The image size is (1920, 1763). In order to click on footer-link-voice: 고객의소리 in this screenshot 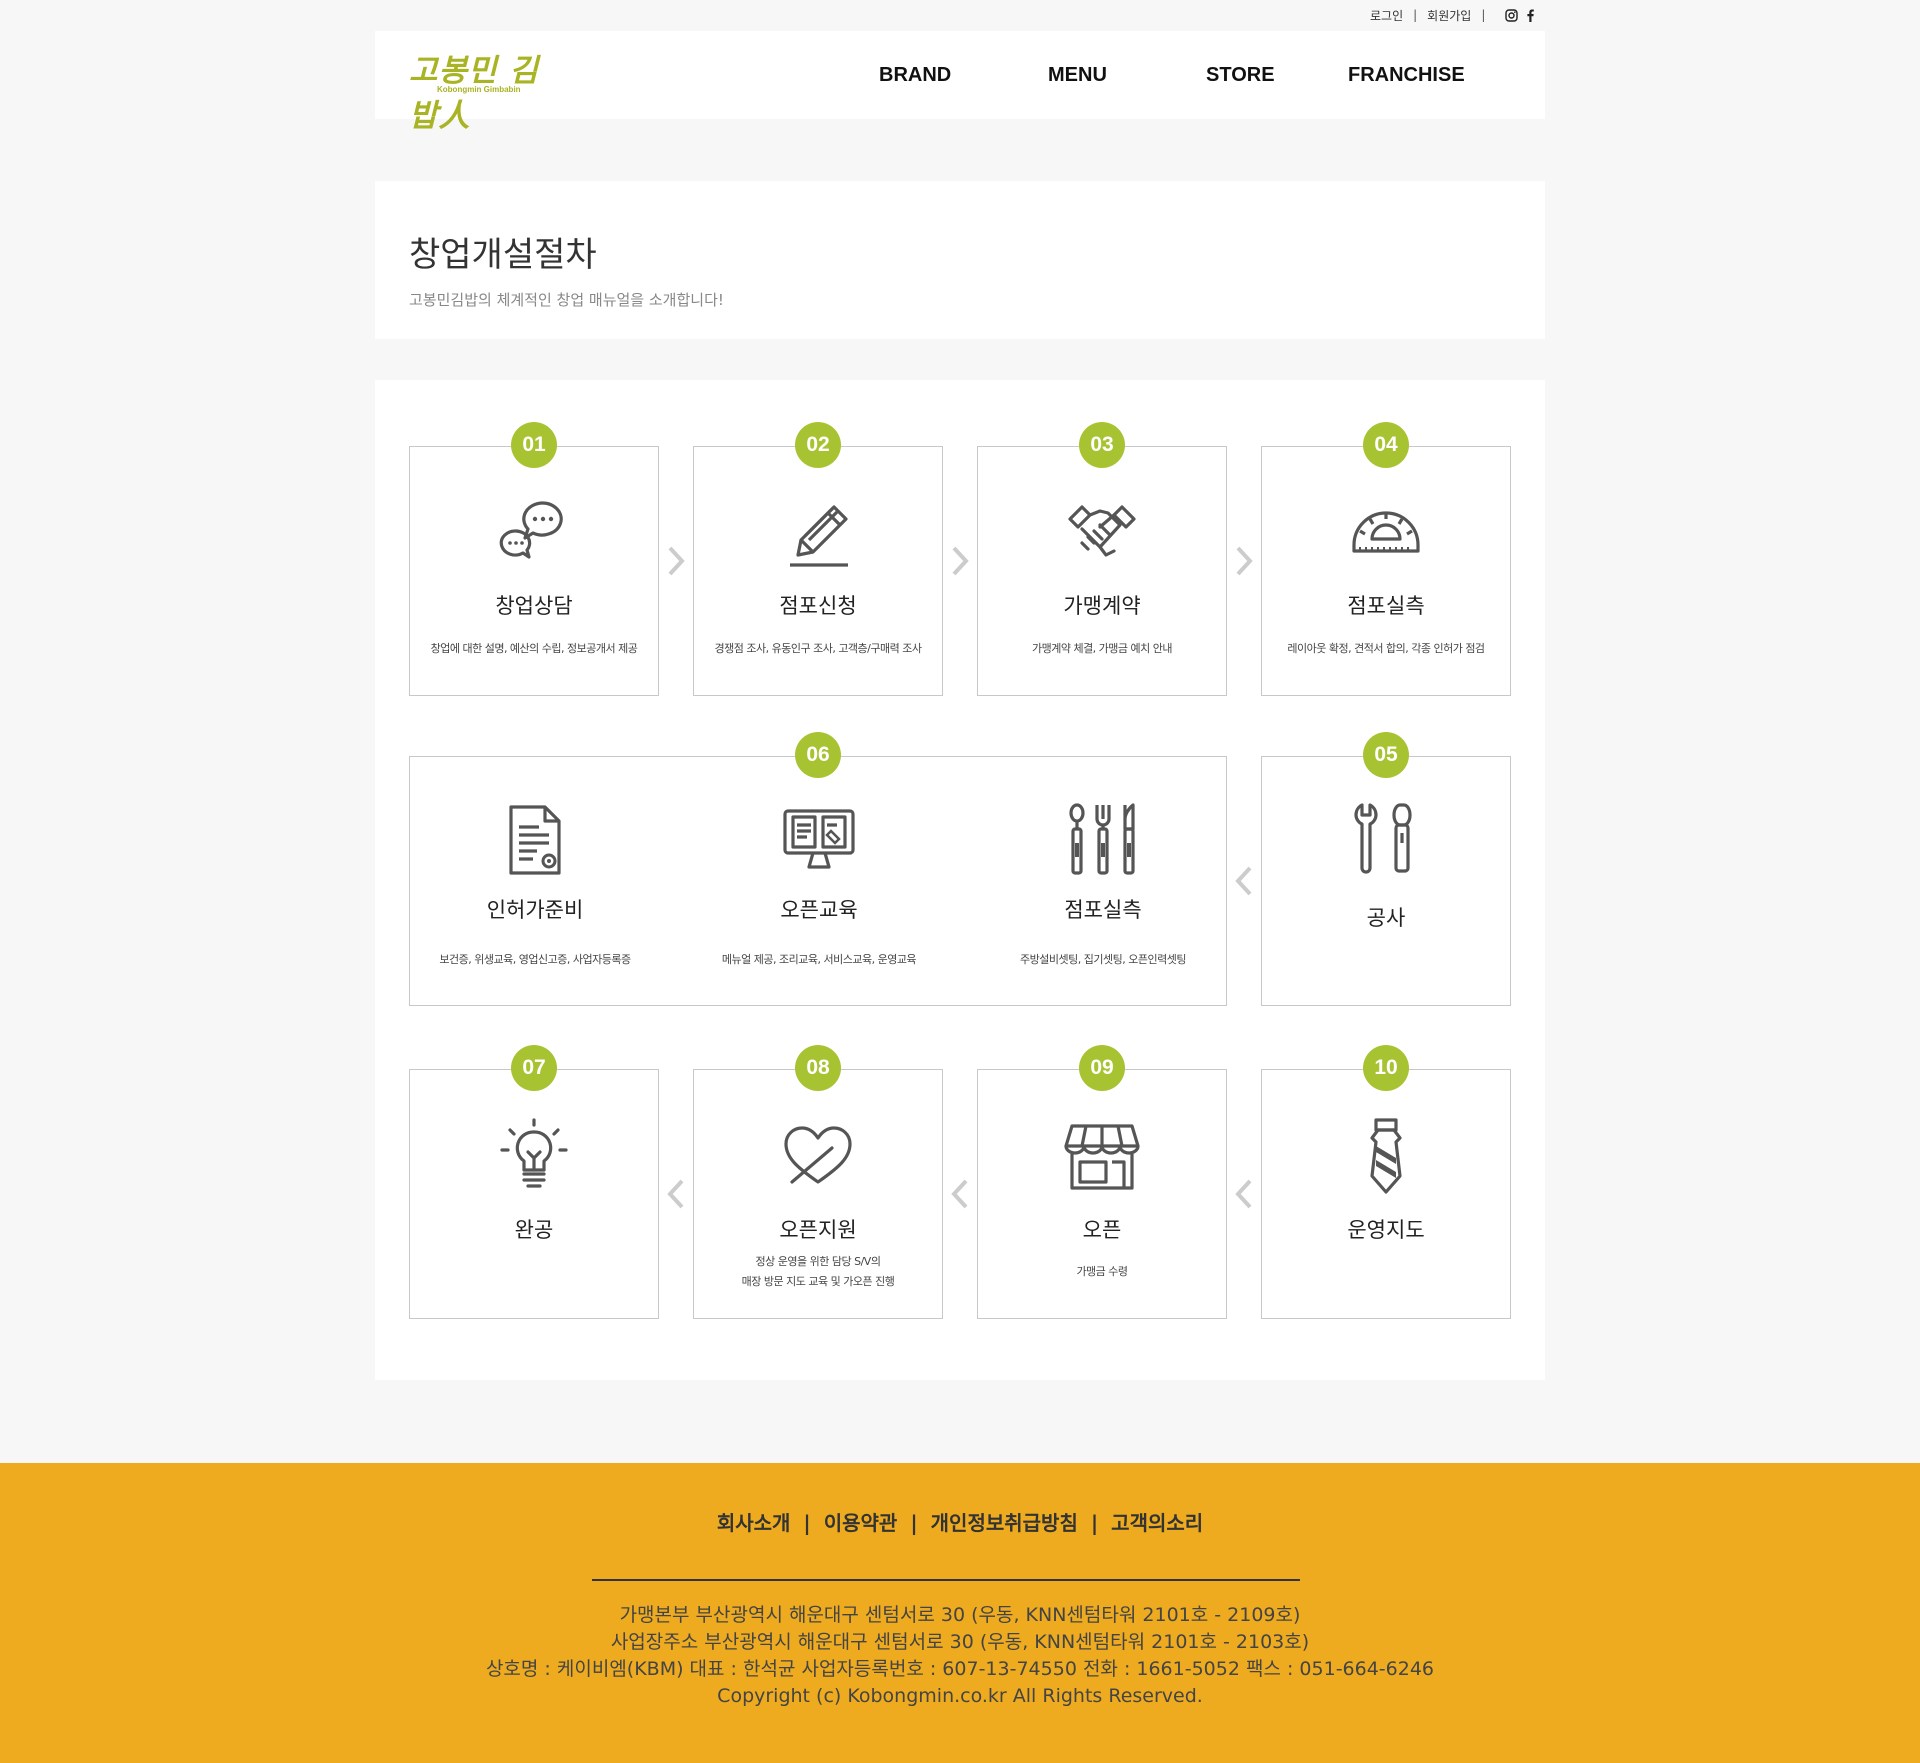, I will do `click(1157, 1523)`.